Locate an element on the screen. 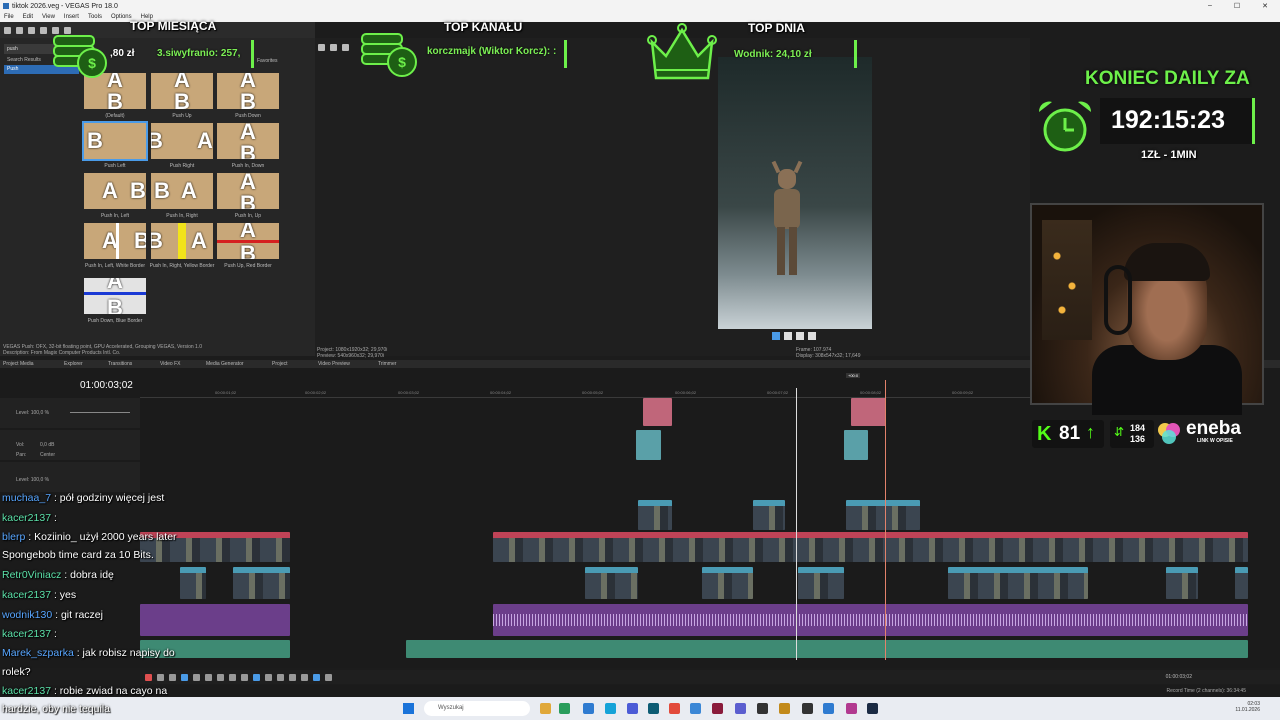  snapping-icon is located at coordinates (316, 677).